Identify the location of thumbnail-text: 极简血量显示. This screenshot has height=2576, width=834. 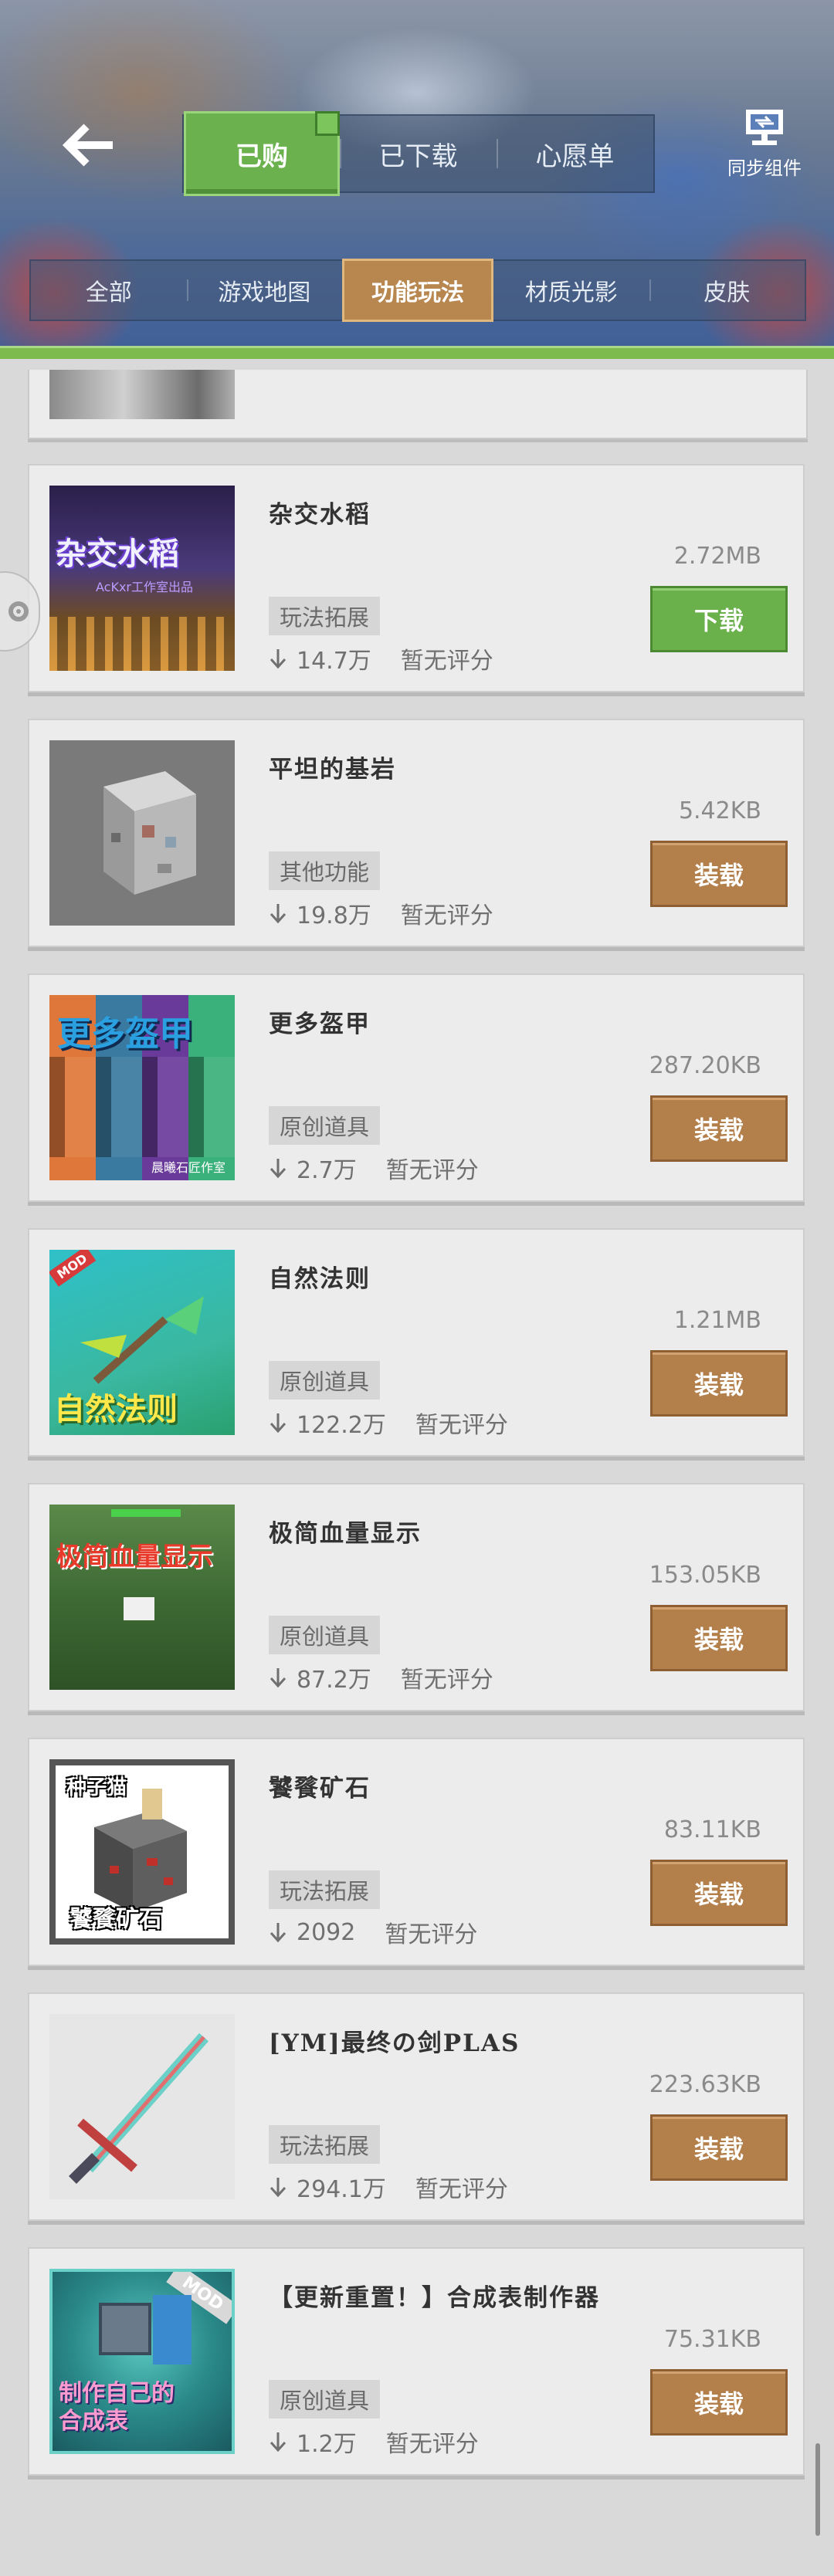
(134, 1557).